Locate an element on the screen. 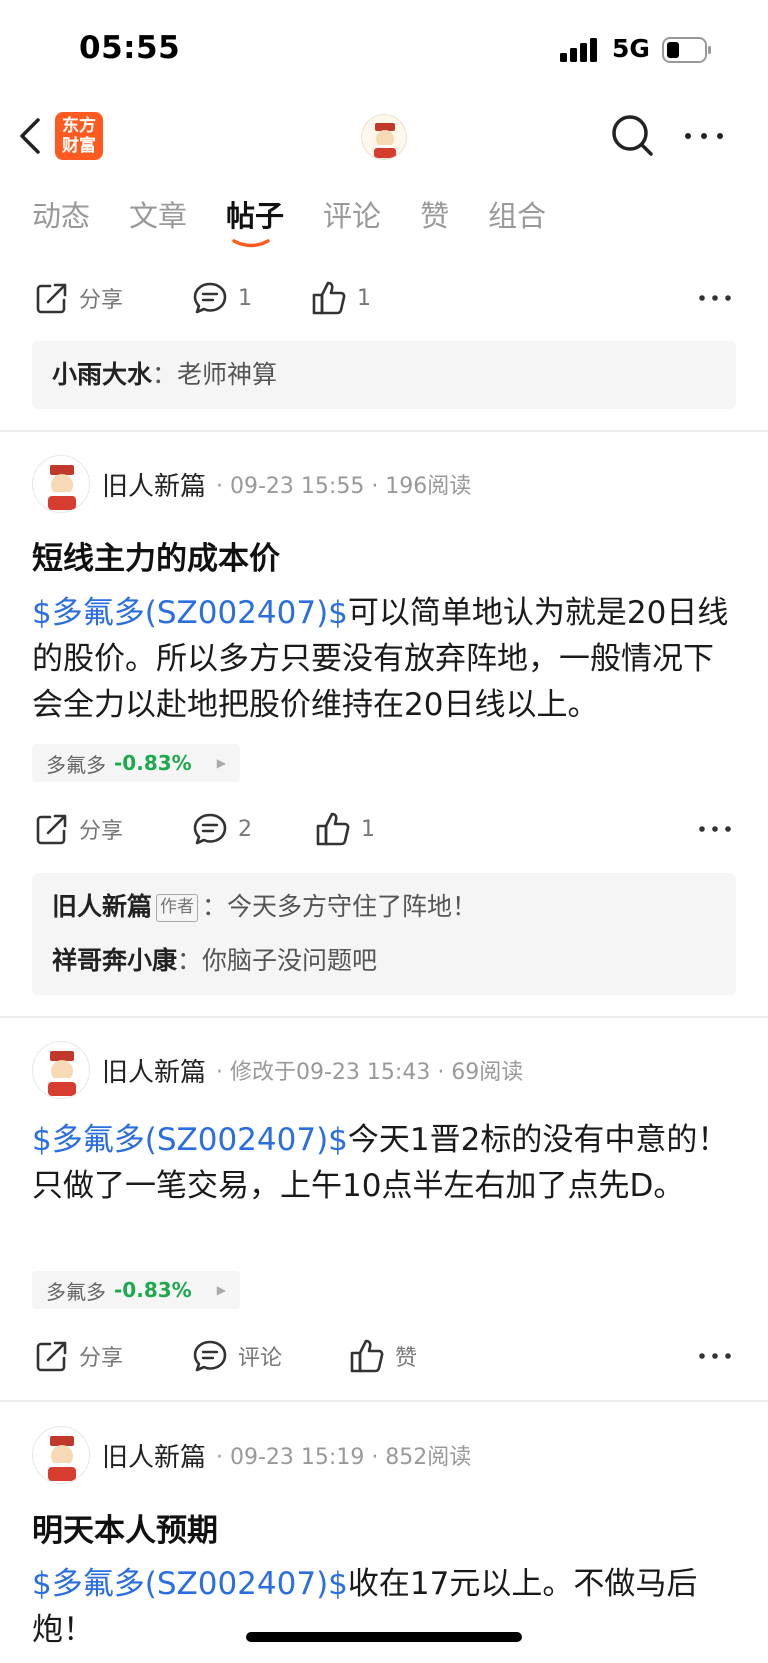  comment-item: 旧人新篇 作者 ：今天多方守住了阵地！ is located at coordinates (384, 907).